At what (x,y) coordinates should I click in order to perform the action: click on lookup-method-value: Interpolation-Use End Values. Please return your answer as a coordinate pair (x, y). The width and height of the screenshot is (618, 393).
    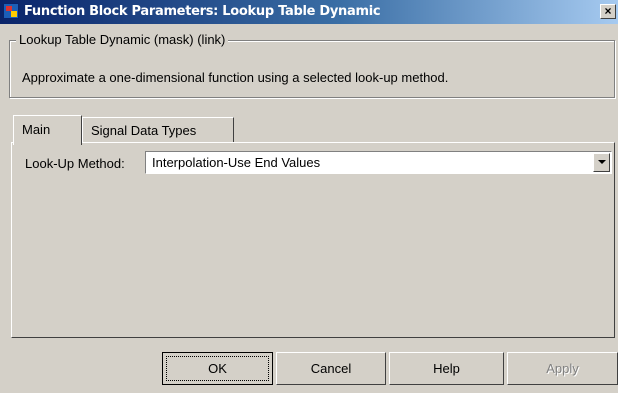
    Looking at the image, I should click on (236, 162).